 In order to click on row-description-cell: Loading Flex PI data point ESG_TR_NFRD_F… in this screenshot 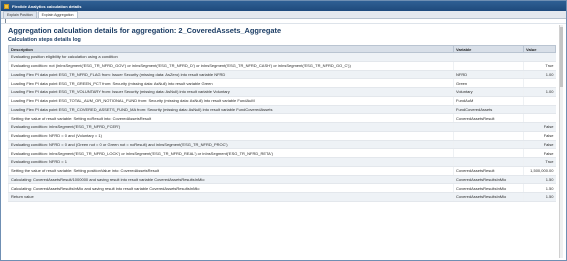, I will do `click(231, 75)`.